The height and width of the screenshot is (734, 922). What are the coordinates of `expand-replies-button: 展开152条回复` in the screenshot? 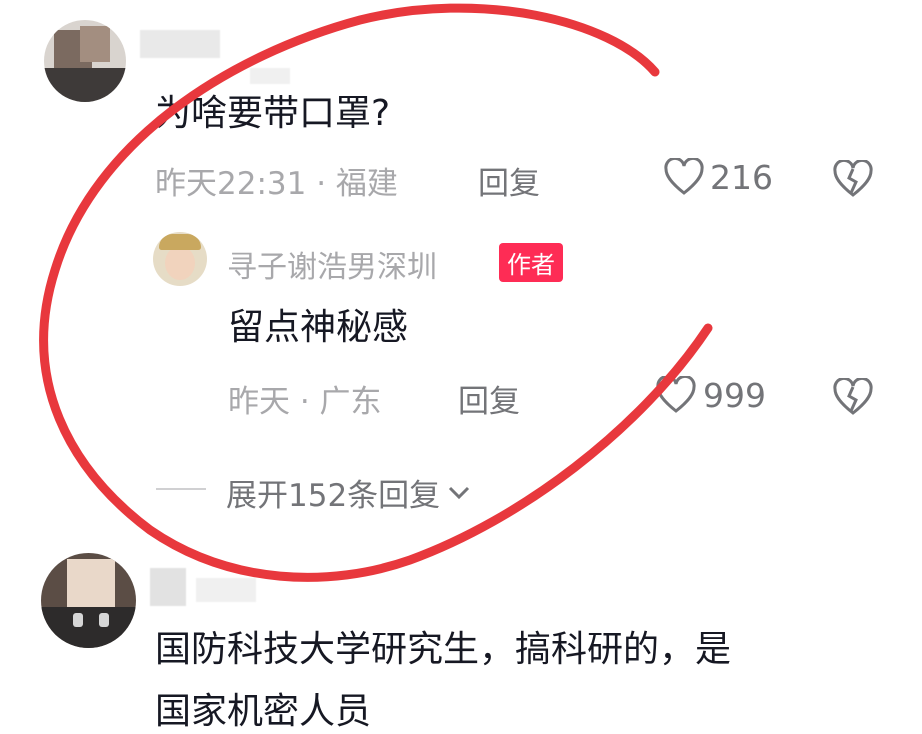 It's located at (349, 492).